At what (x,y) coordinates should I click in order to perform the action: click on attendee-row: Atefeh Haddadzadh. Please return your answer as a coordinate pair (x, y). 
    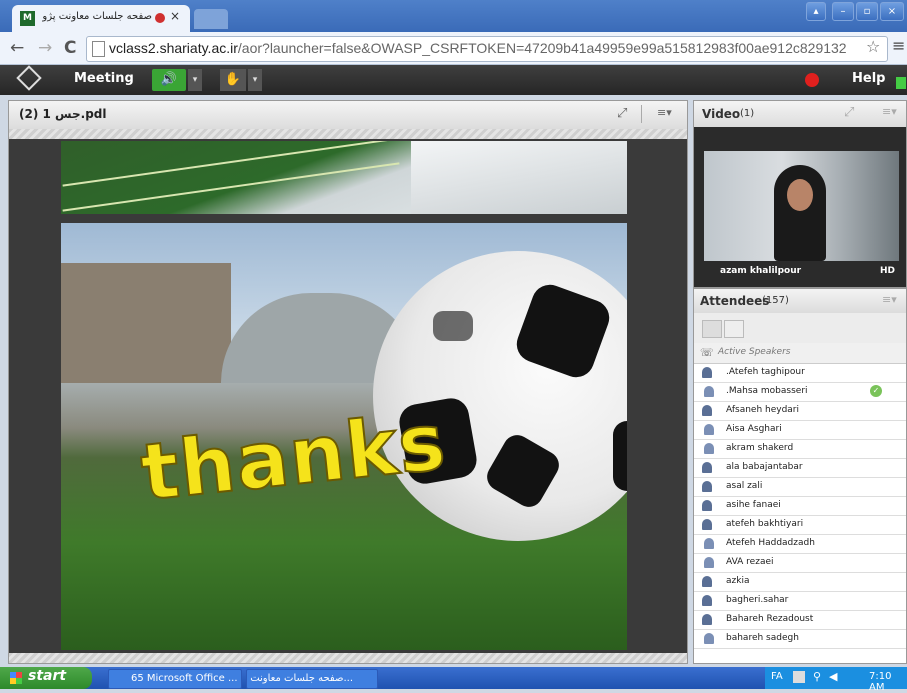
    Looking at the image, I should click on (800, 544).